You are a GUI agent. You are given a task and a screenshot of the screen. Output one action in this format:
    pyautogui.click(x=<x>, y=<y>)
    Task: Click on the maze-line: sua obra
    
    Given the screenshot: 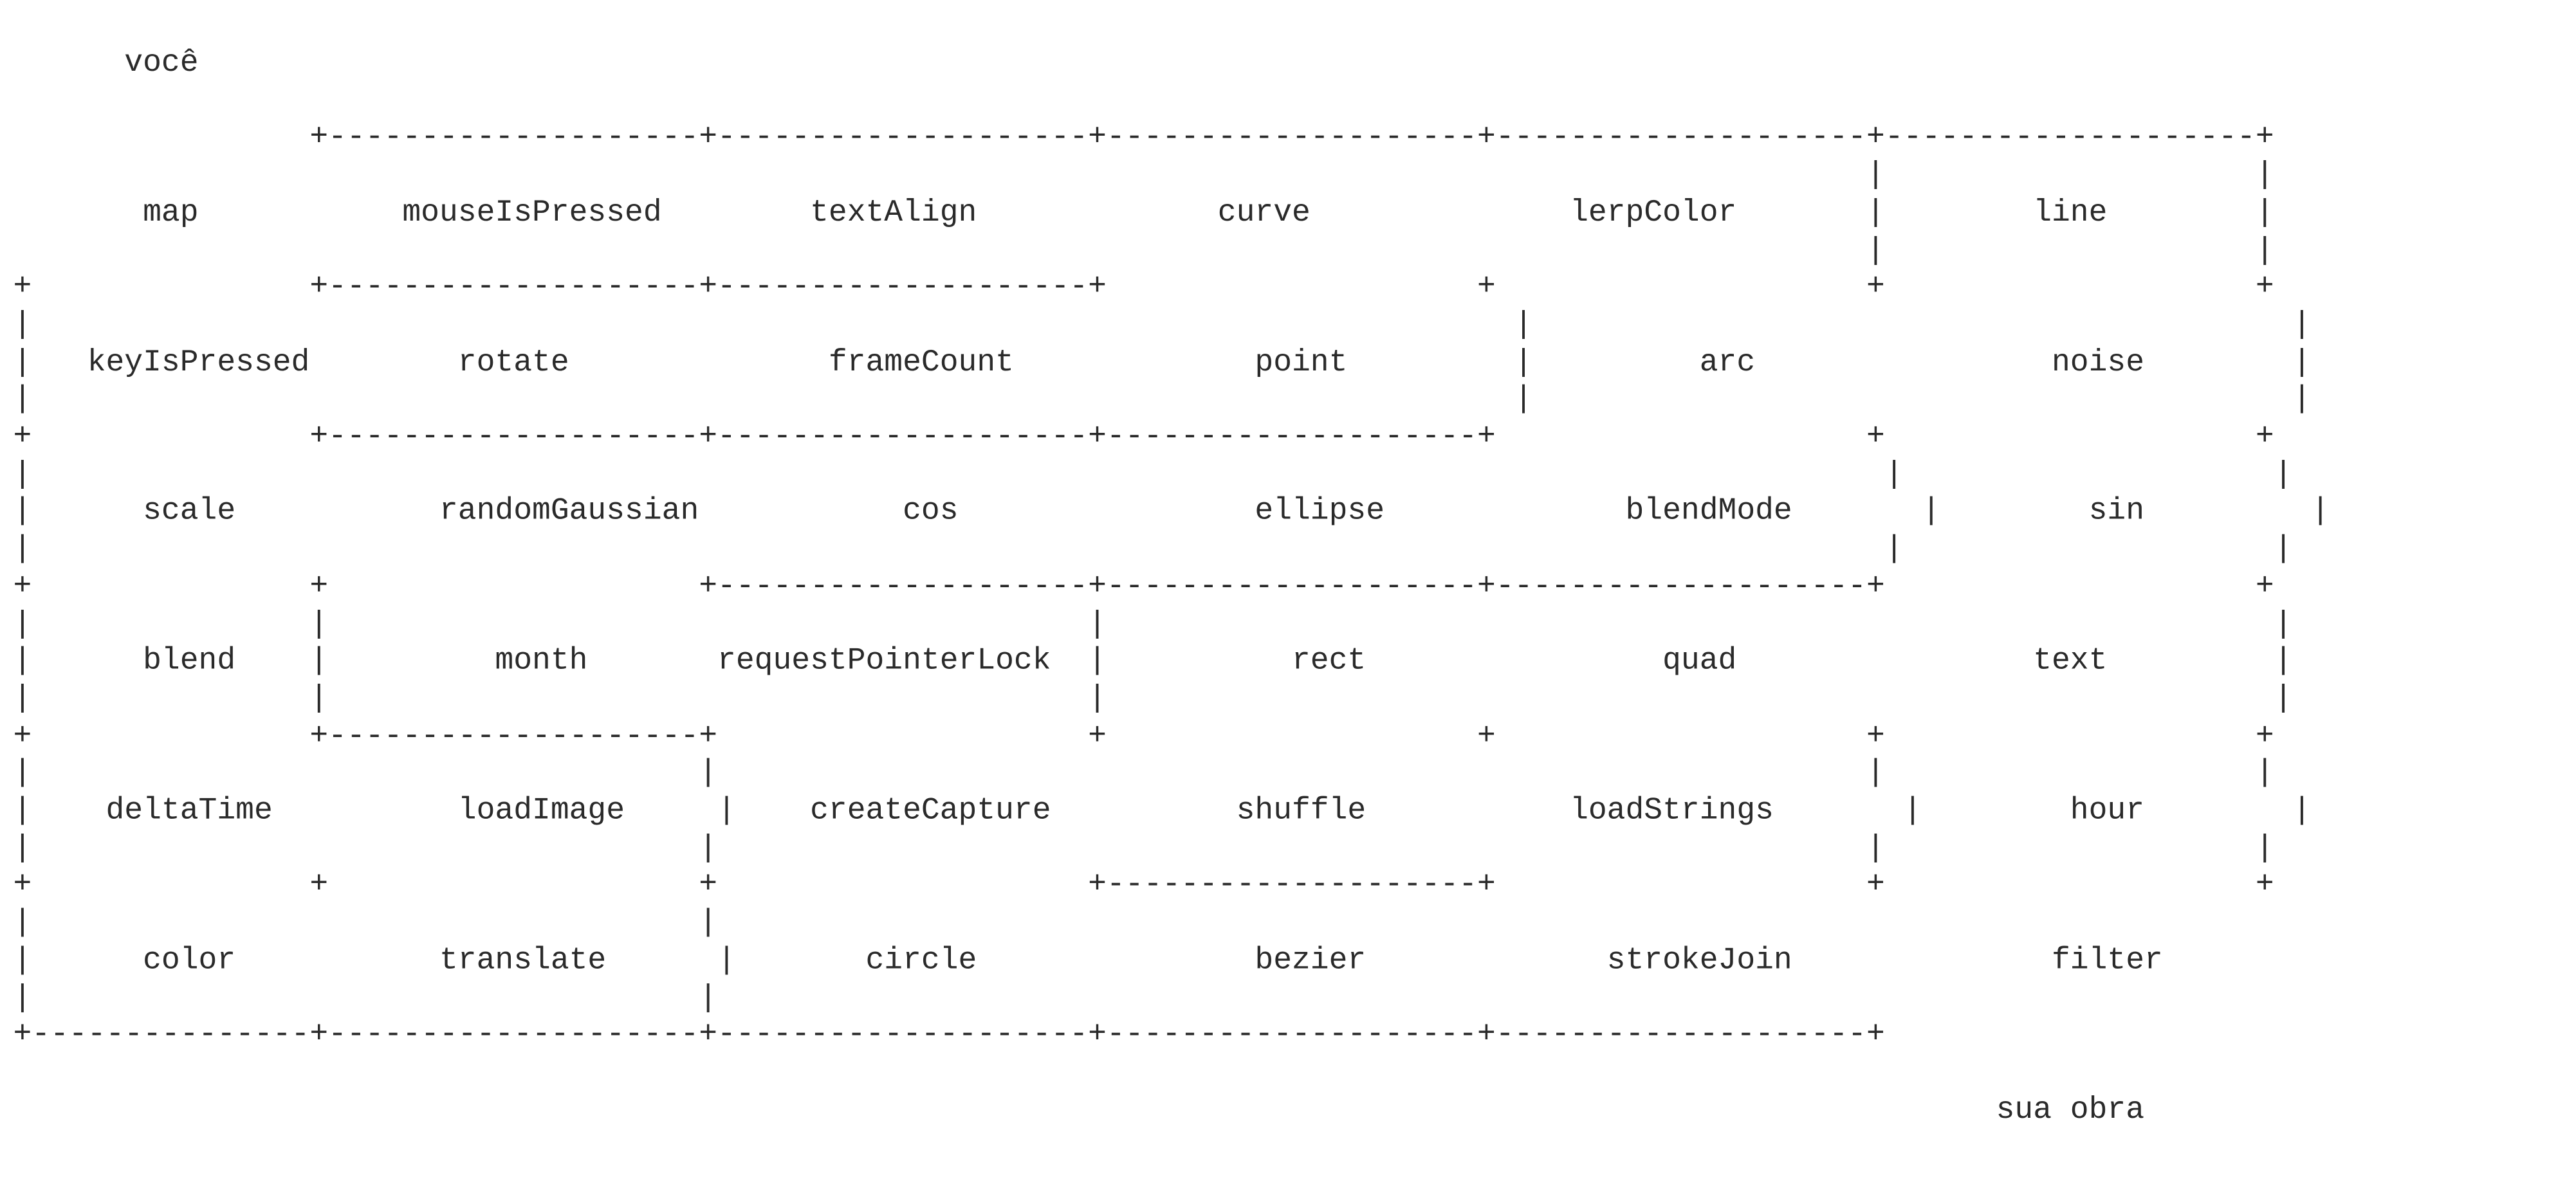 What is the action you would take?
    pyautogui.click(x=1079, y=1109)
    